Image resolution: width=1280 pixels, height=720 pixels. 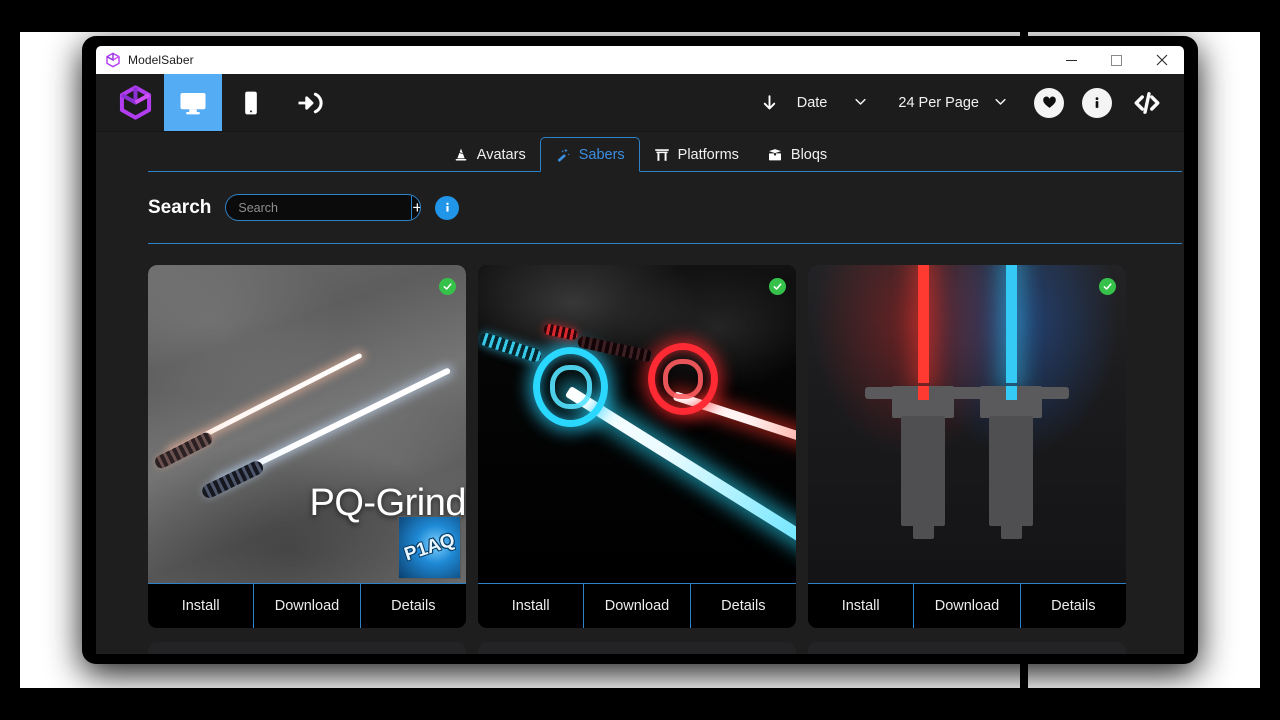 I want to click on top-navigation-bar: Date 24 Per Page, so click(x=640, y=103).